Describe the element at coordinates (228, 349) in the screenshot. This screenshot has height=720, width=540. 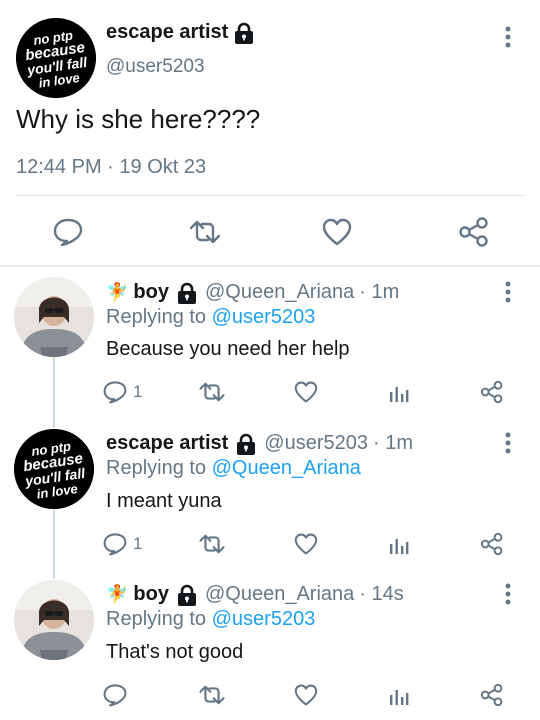
I see `reply-1-text: Because you need her help` at that location.